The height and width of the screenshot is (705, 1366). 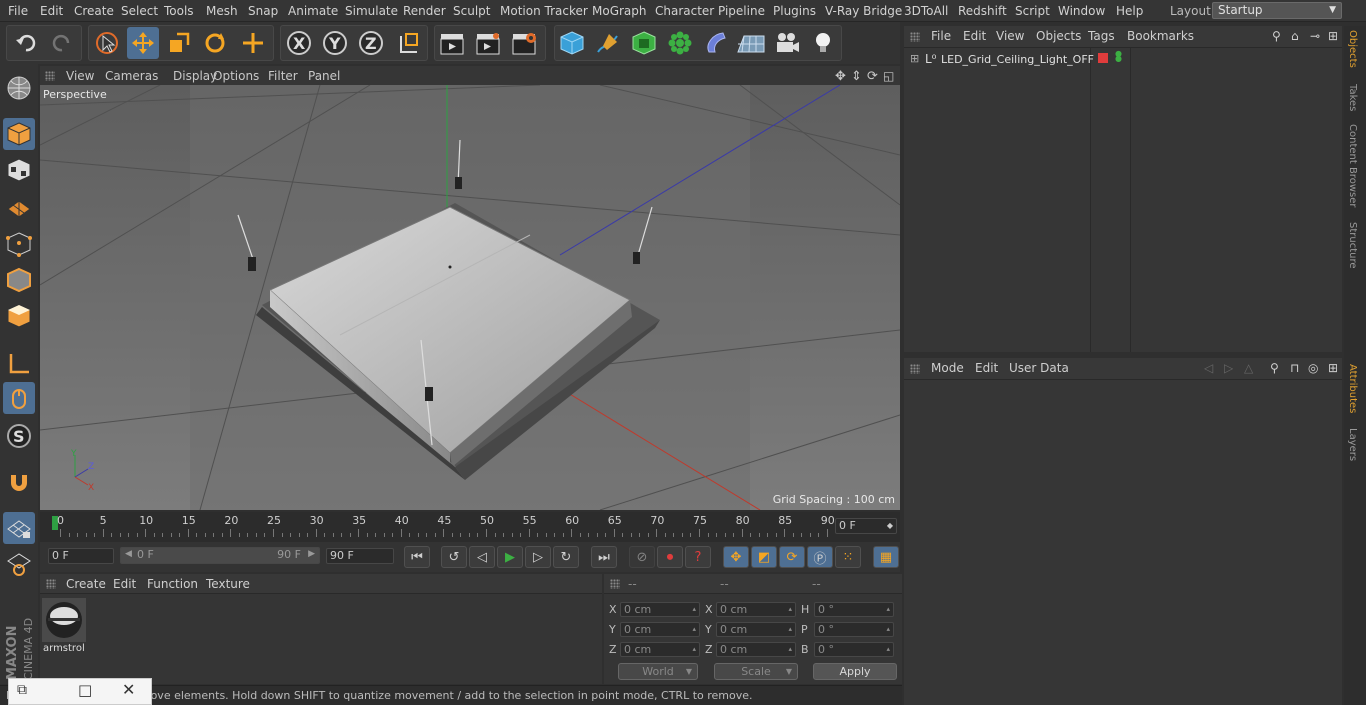 What do you see at coordinates (751, 43) in the screenshot?
I see `floor-object-button` at bounding box center [751, 43].